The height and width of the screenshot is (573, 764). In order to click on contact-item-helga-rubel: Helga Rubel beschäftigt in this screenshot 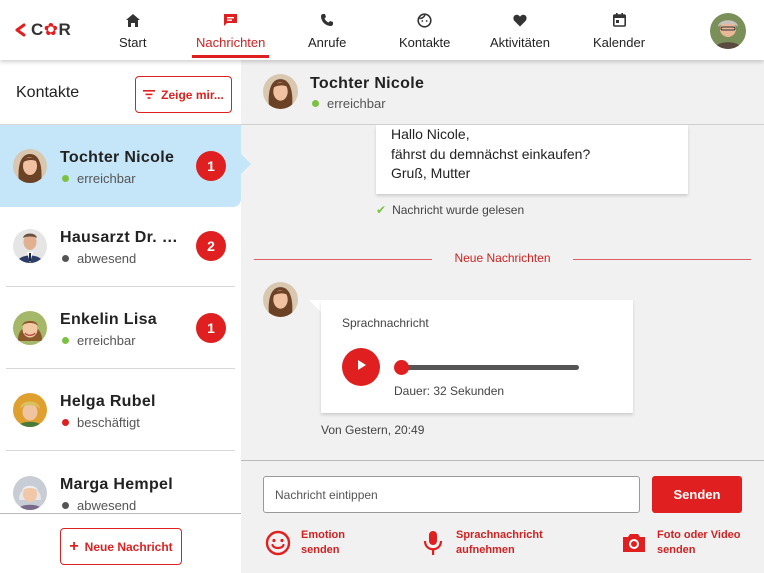, I will do `click(120, 410)`.